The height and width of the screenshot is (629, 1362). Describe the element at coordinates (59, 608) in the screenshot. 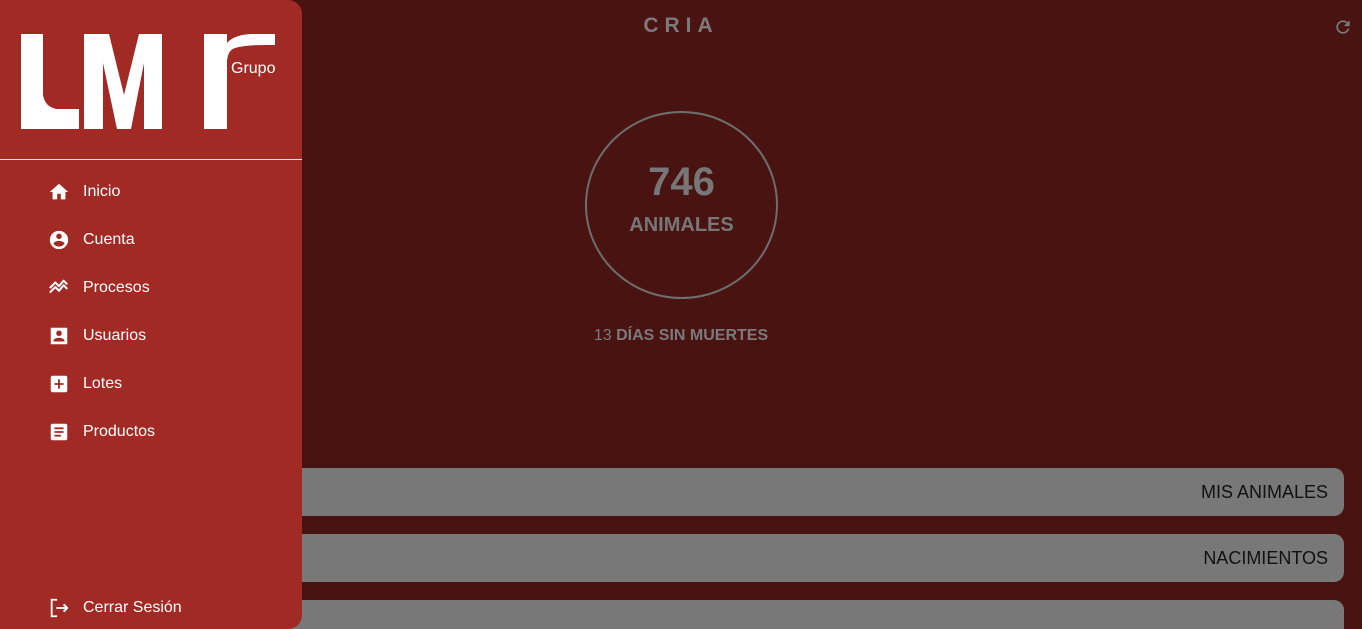

I see `logout-icon` at that location.